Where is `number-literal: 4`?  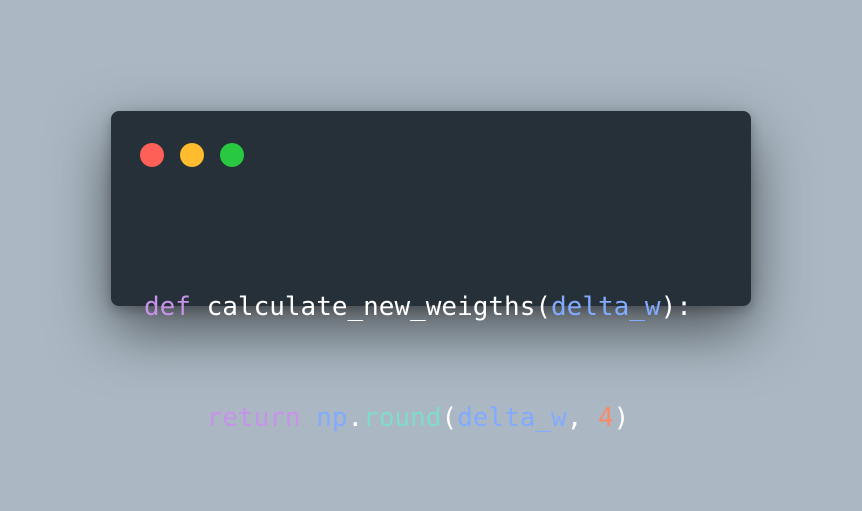 number-literal: 4 is located at coordinates (606, 418).